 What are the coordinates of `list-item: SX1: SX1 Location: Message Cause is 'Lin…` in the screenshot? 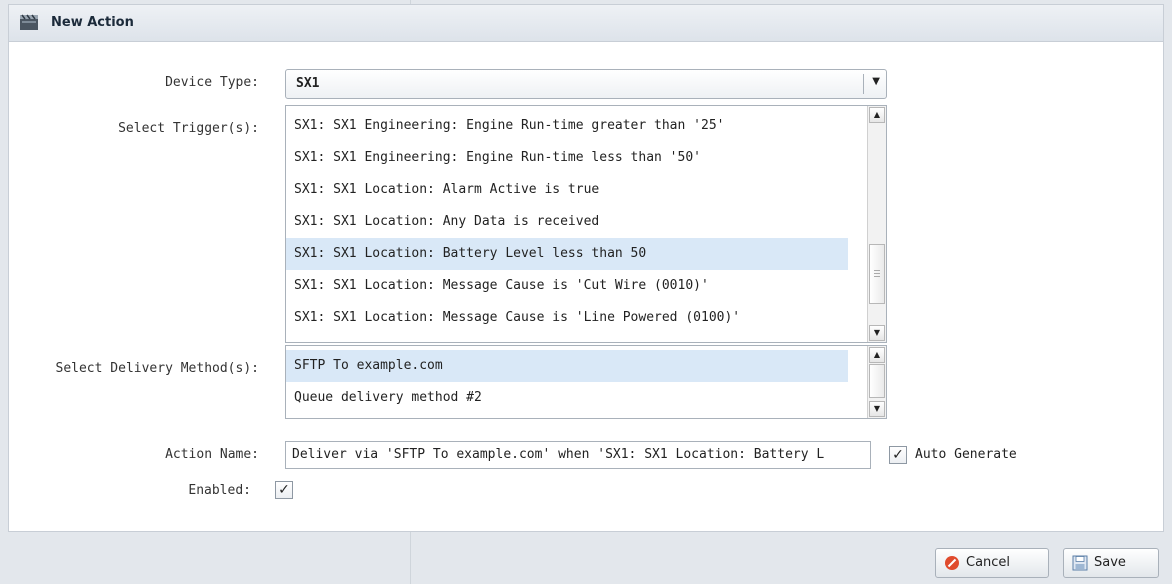 It's located at (567, 318).